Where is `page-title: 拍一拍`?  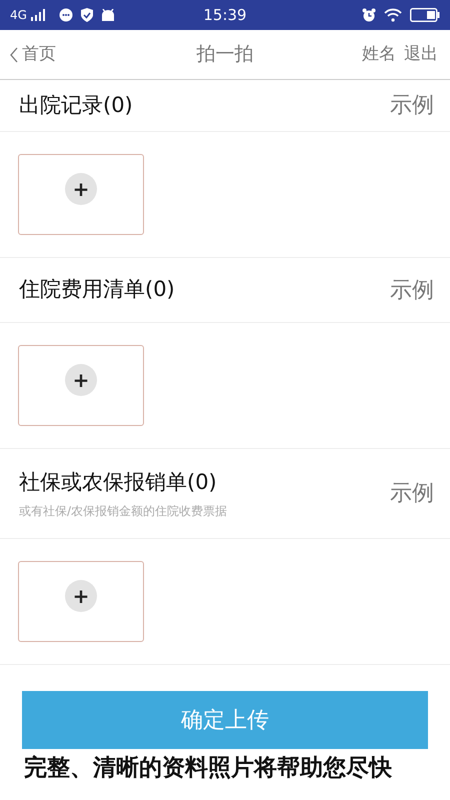
page-title: 拍一拍 is located at coordinates (225, 54).